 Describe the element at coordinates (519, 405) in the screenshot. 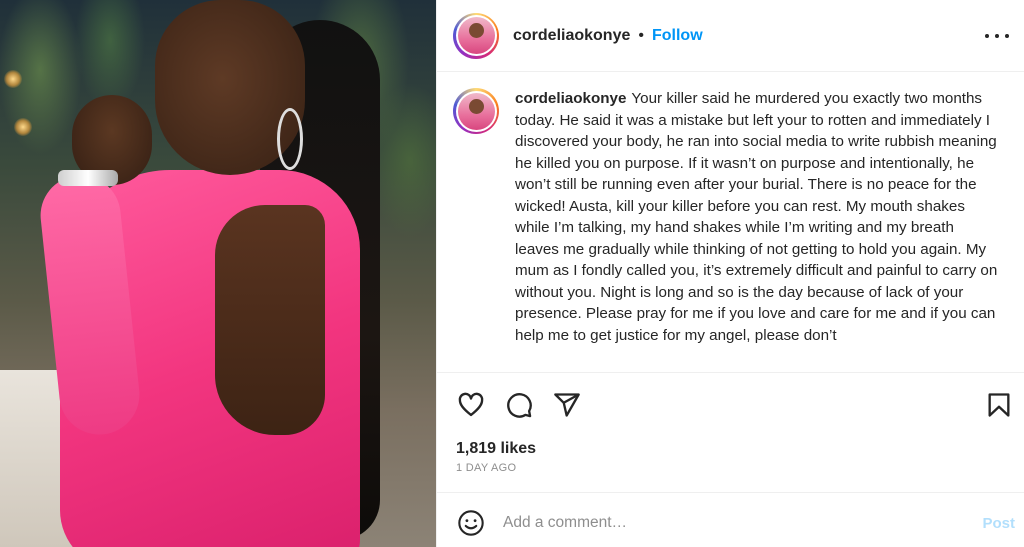

I see `comment-bubble-icon` at that location.